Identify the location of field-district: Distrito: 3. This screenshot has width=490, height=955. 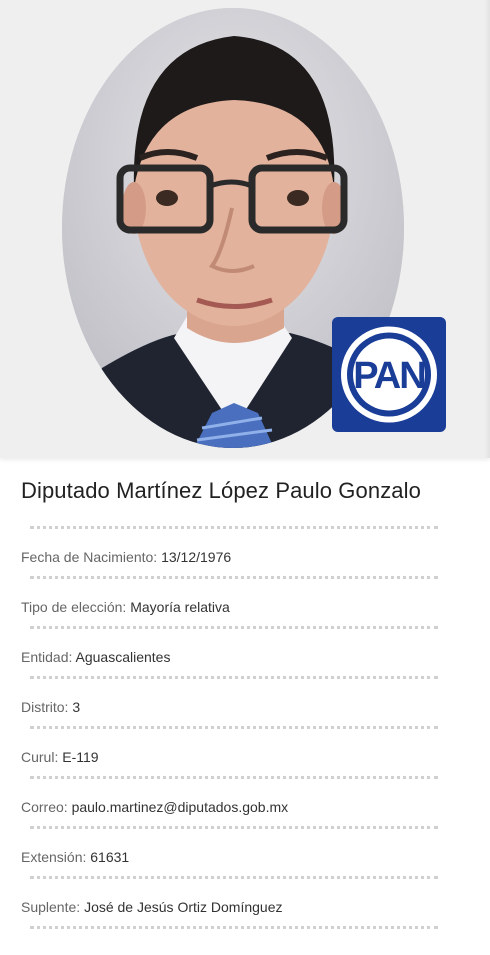
(229, 701).